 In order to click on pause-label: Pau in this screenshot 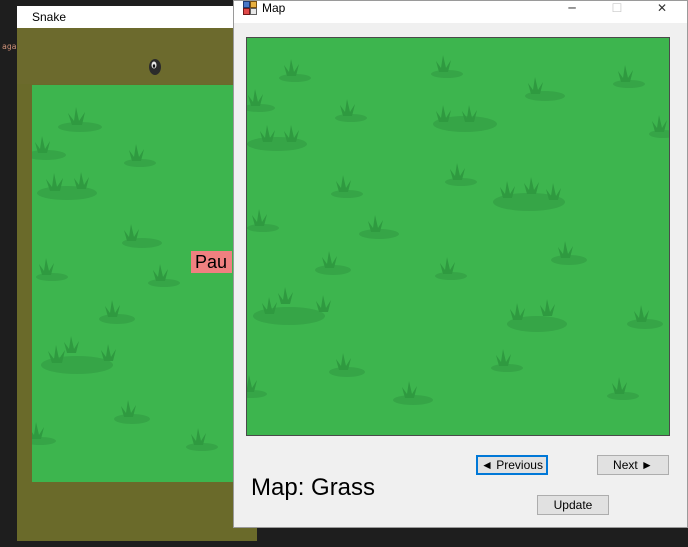, I will do `click(212, 262)`.